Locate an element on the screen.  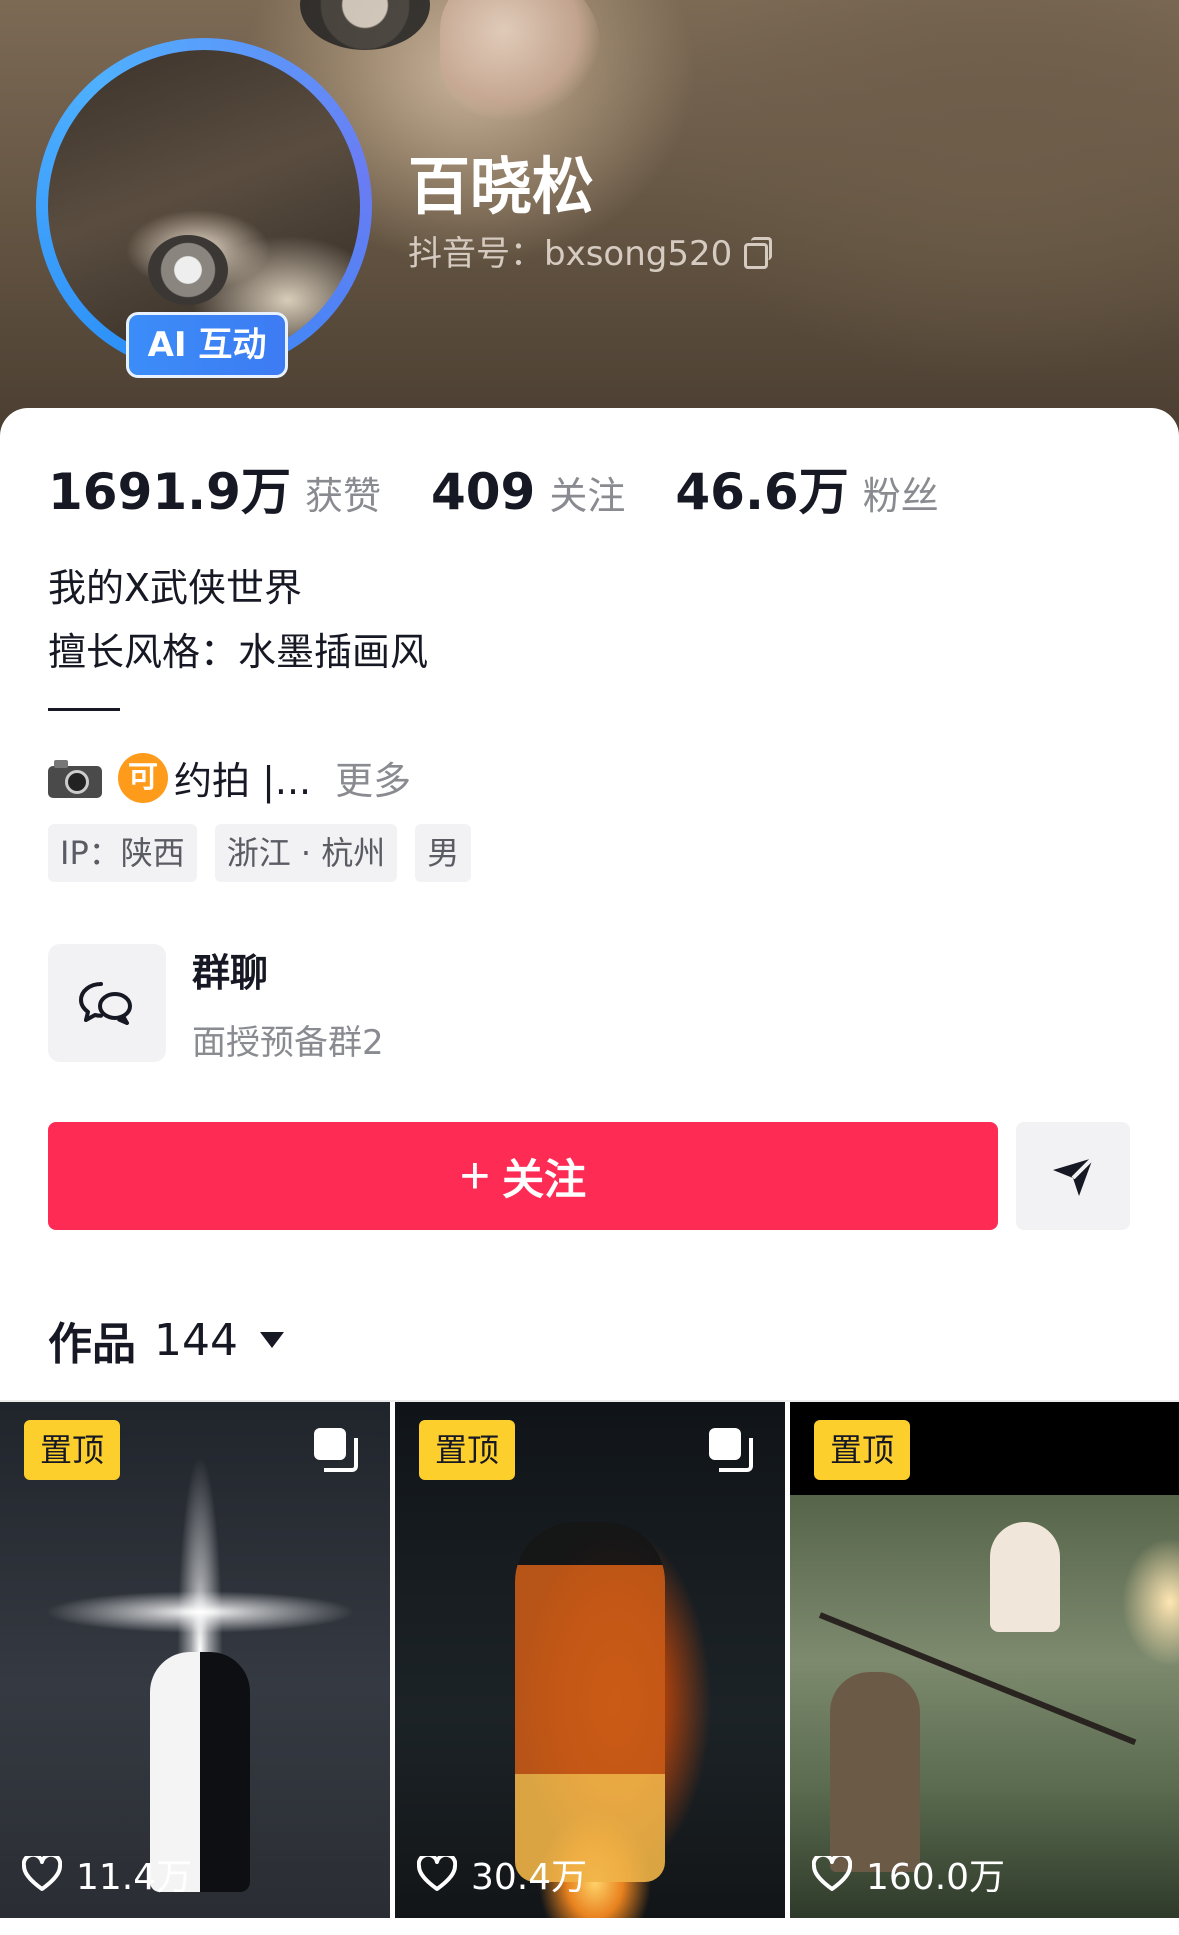
stat-value: 409 is located at coordinates (483, 492).